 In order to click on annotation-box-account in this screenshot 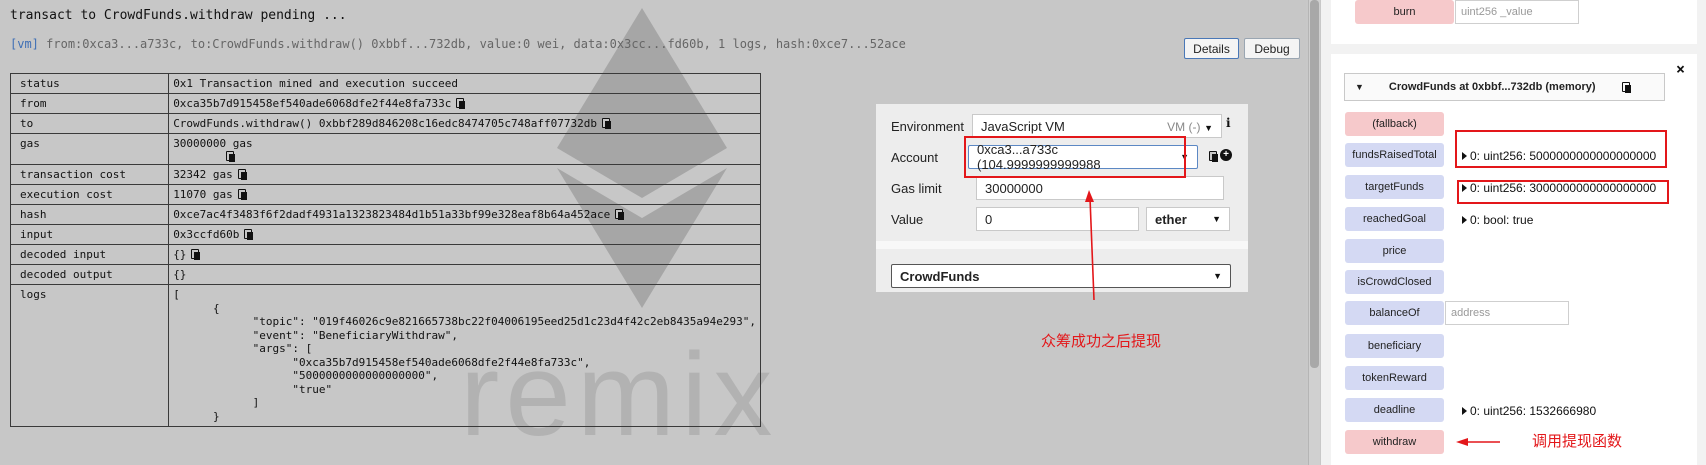, I will do `click(1075, 157)`.